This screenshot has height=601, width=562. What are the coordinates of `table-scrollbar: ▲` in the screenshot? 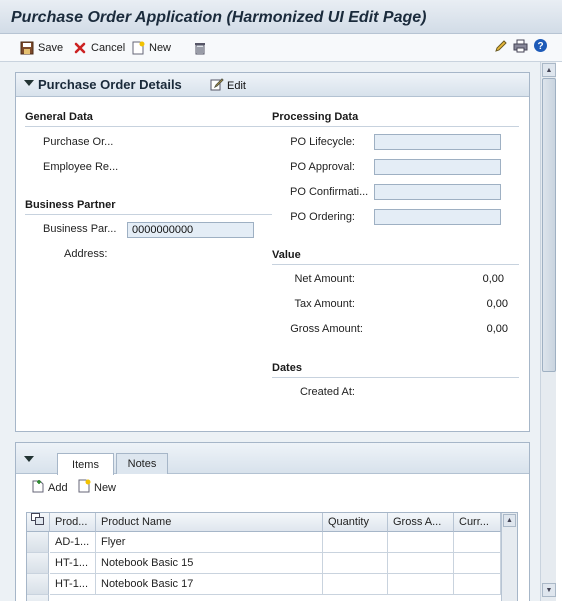 It's located at (509, 557).